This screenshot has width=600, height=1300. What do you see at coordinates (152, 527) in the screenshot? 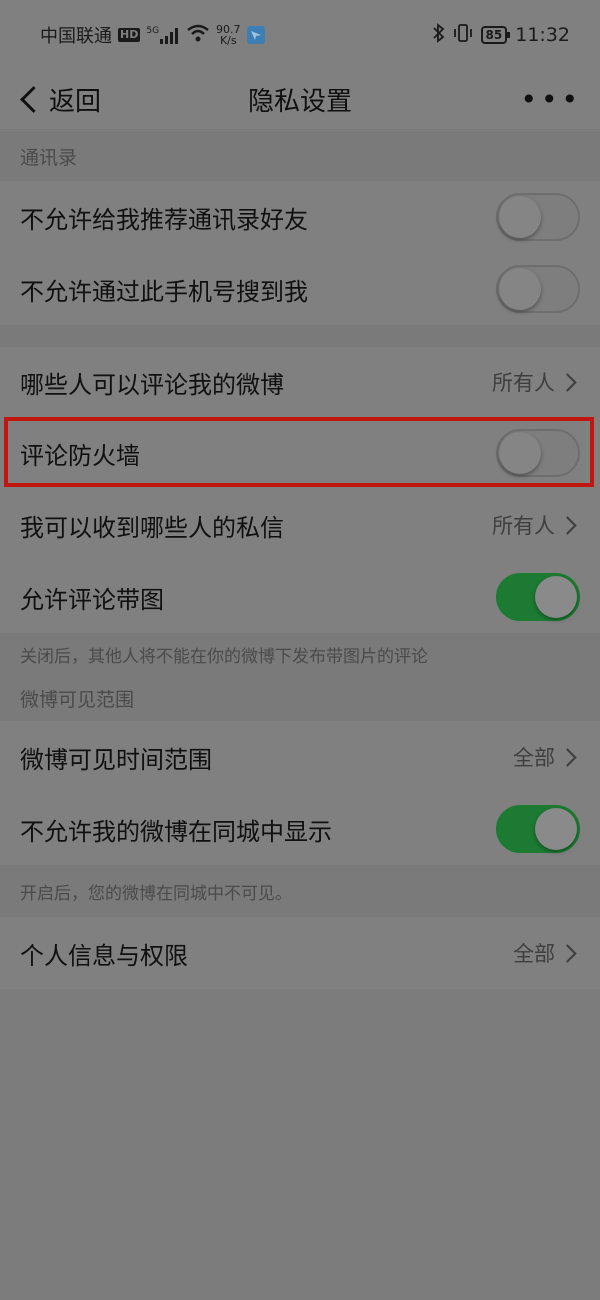
I see `row-label: 我可以收到哪些人的私信` at bounding box center [152, 527].